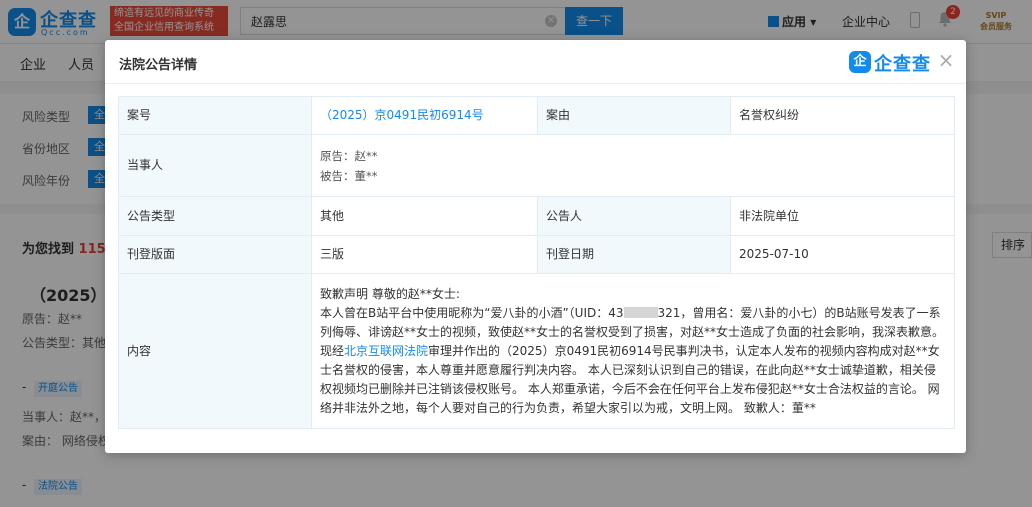 This screenshot has height=507, width=1032. Describe the element at coordinates (386, 351) in the screenshot. I see `court-link: 北京互联网法院` at that location.